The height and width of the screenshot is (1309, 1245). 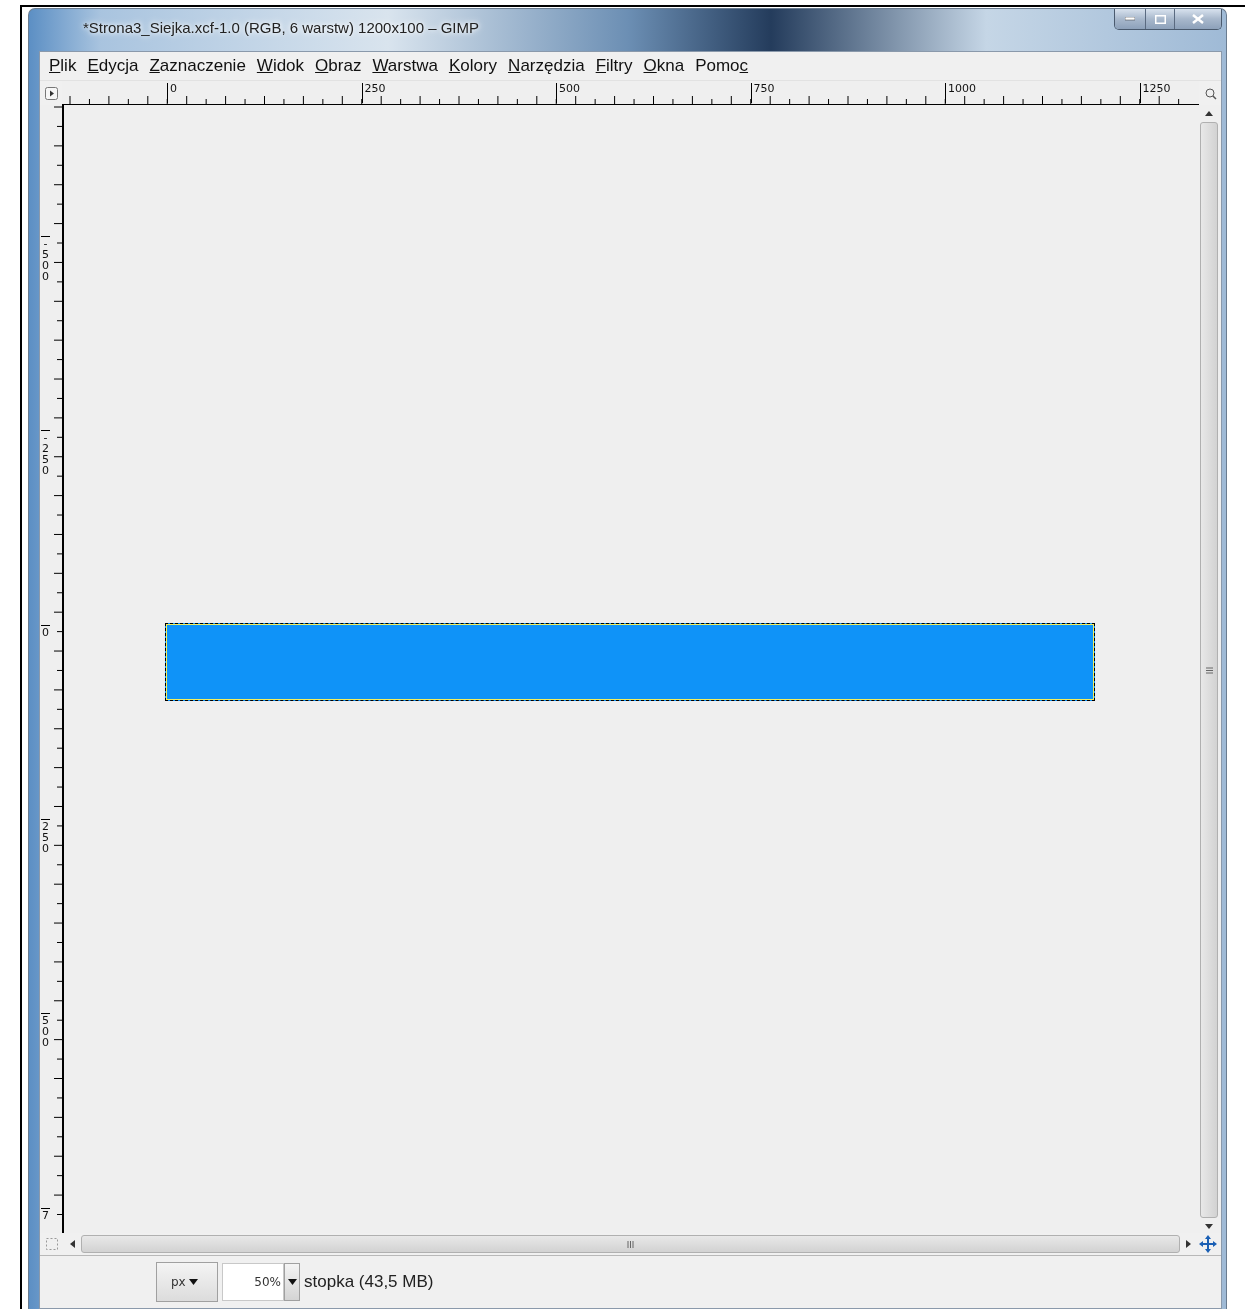 What do you see at coordinates (198, 66) in the screenshot?
I see `menu-item: Zaznaczenie` at bounding box center [198, 66].